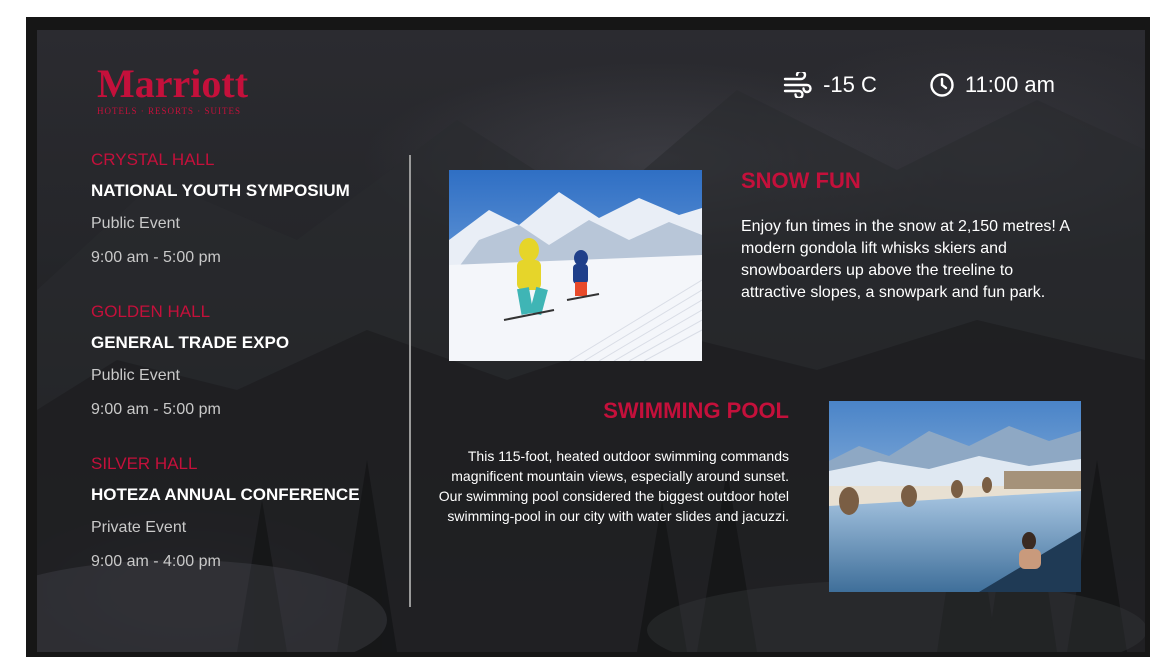  I want to click on pool-photo, so click(955, 496).